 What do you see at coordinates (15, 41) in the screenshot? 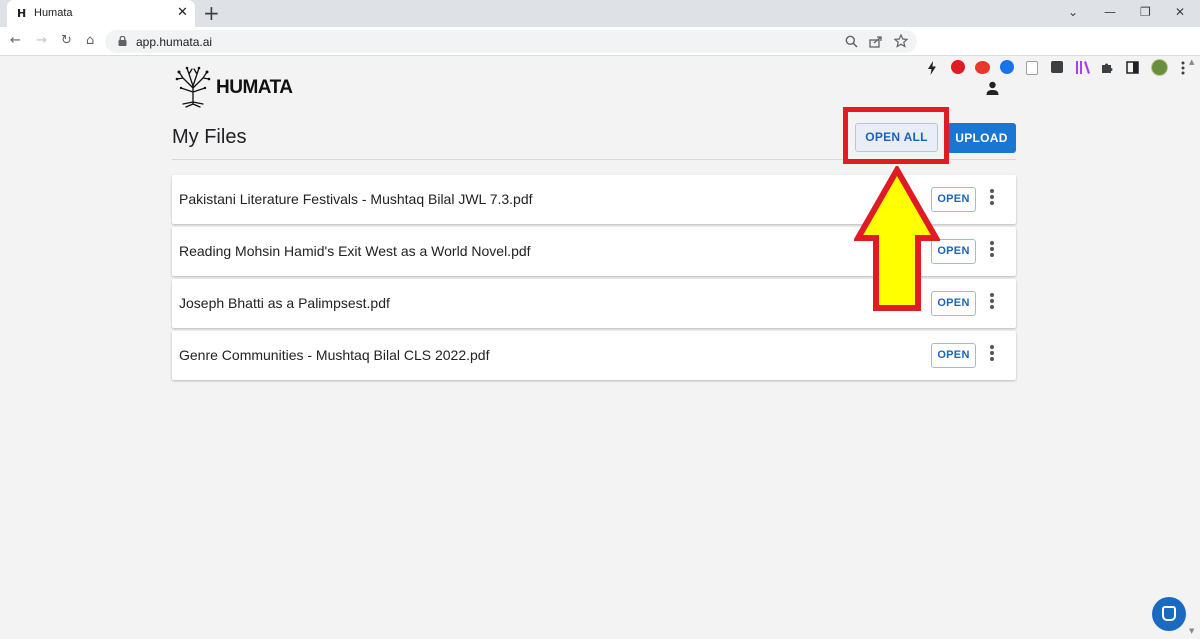
I see `back-icon: ←` at bounding box center [15, 41].